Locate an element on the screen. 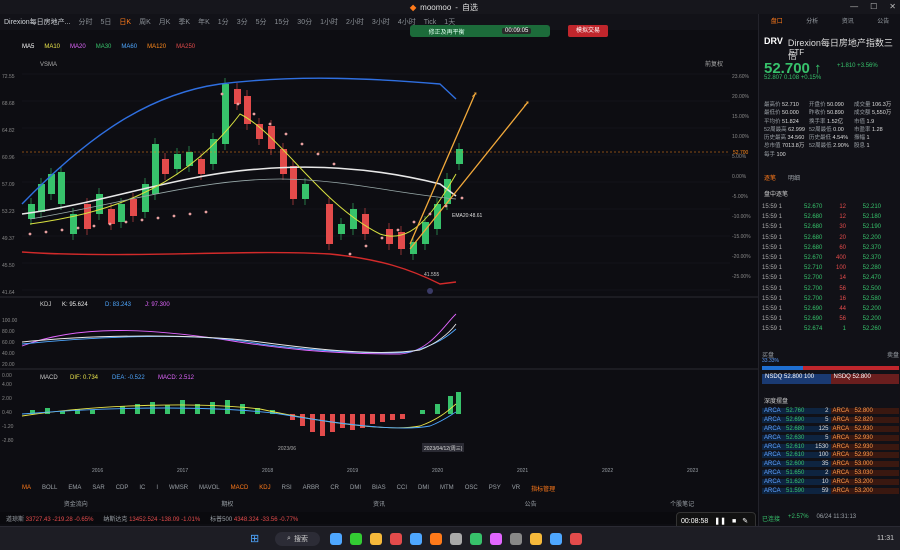 Image resolution: width=900 pixels, height=550 pixels. pen-icon: ✎ is located at coordinates (745, 521).